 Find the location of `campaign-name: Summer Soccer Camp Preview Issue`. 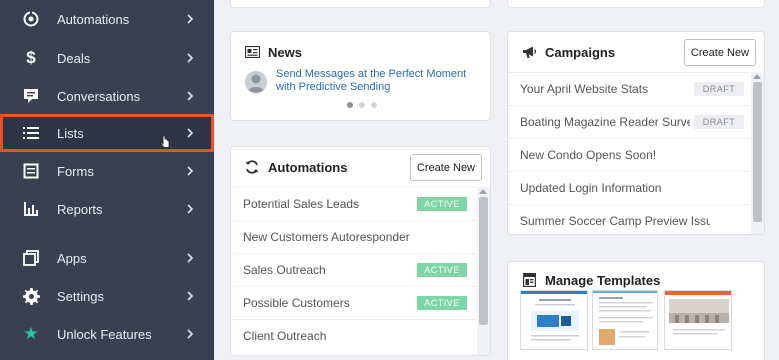

campaign-name: Summer Soccer Camp Preview Issue is located at coordinates (615, 221).